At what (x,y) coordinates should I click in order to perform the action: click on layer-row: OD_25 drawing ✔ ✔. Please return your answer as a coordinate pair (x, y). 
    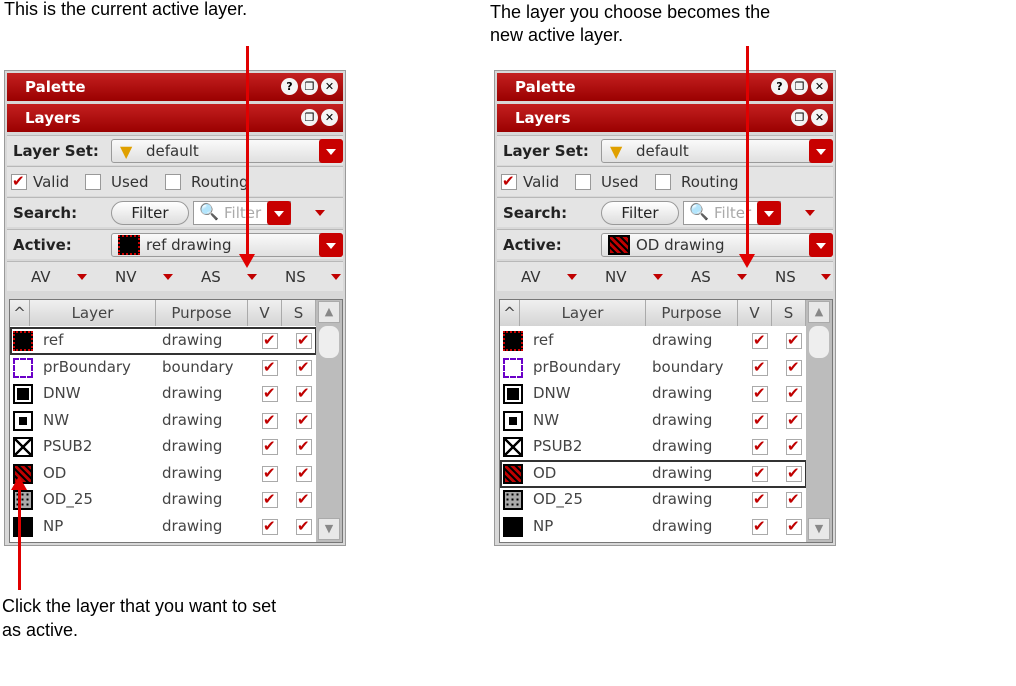
    Looking at the image, I should click on (653, 500).